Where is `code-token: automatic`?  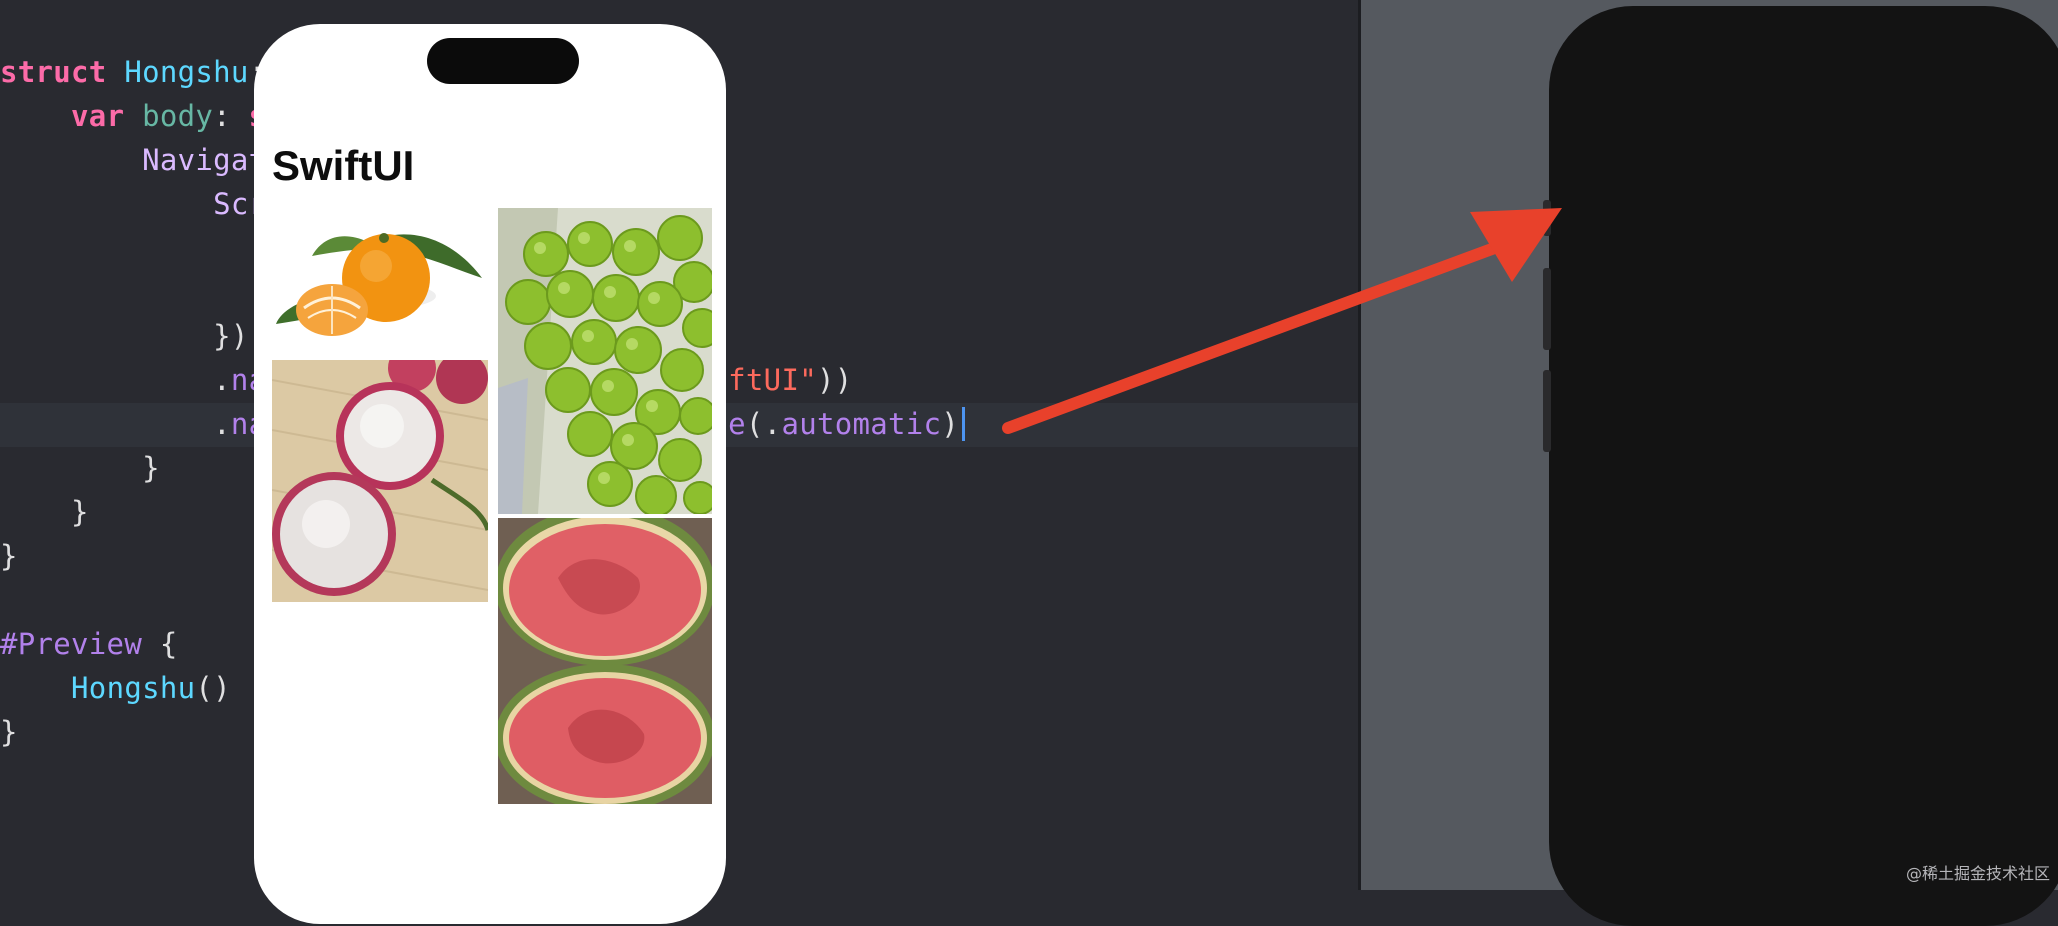 code-token: automatic is located at coordinates (861, 424).